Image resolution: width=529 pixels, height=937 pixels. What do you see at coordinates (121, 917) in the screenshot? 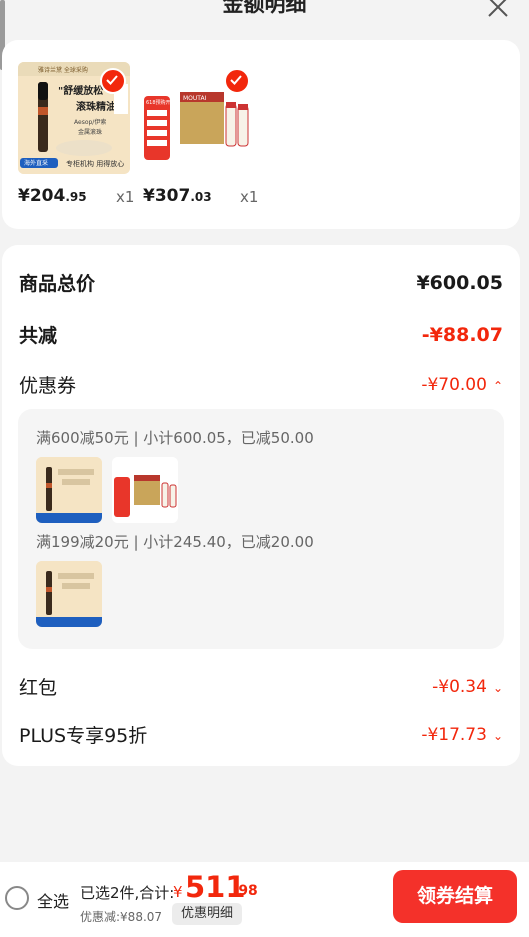
I see `discount-text: 优惠减:¥88.07` at bounding box center [121, 917].